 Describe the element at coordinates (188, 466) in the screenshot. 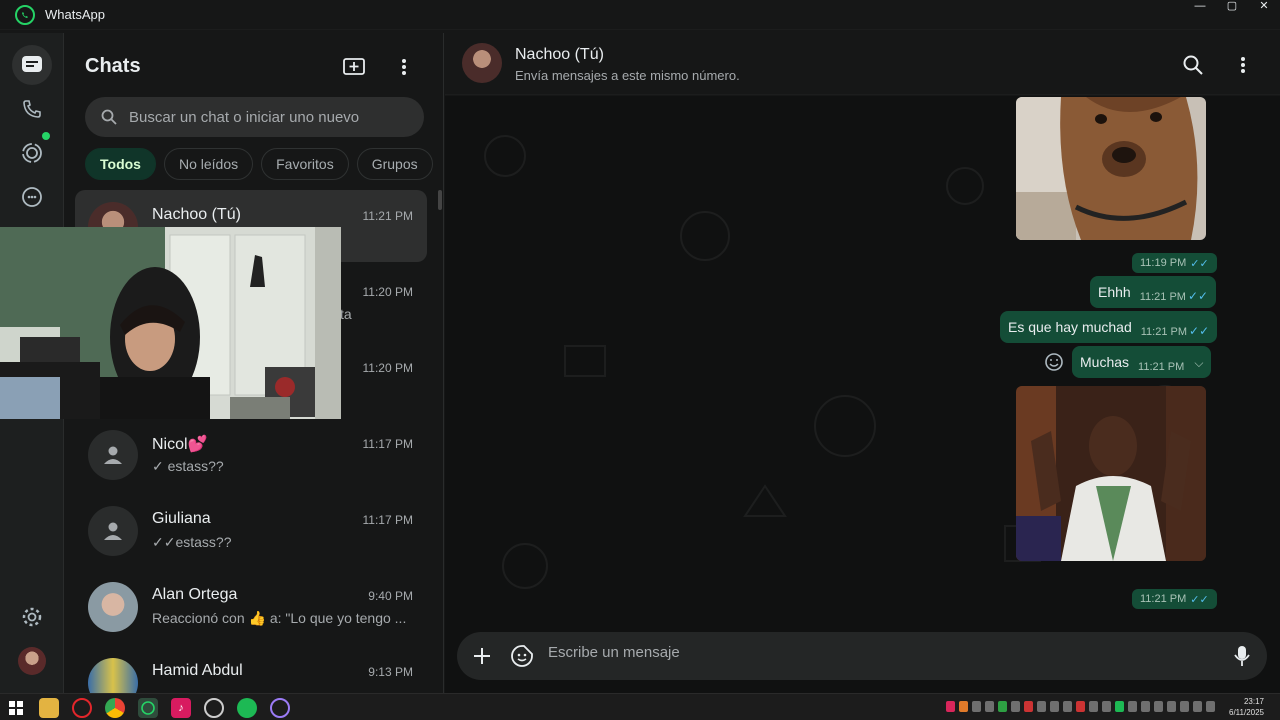

I see `chat-preview: ✓ estass??` at that location.